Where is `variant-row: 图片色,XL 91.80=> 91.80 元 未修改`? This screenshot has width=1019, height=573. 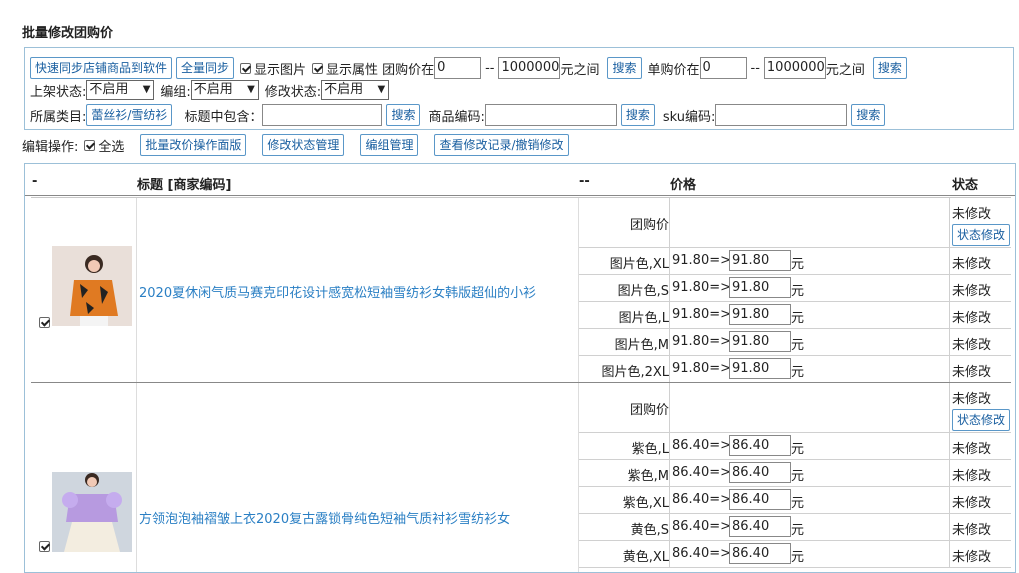
variant-row: 图片色,XL 91.80=> 91.80 元 未修改 is located at coordinates (795, 261).